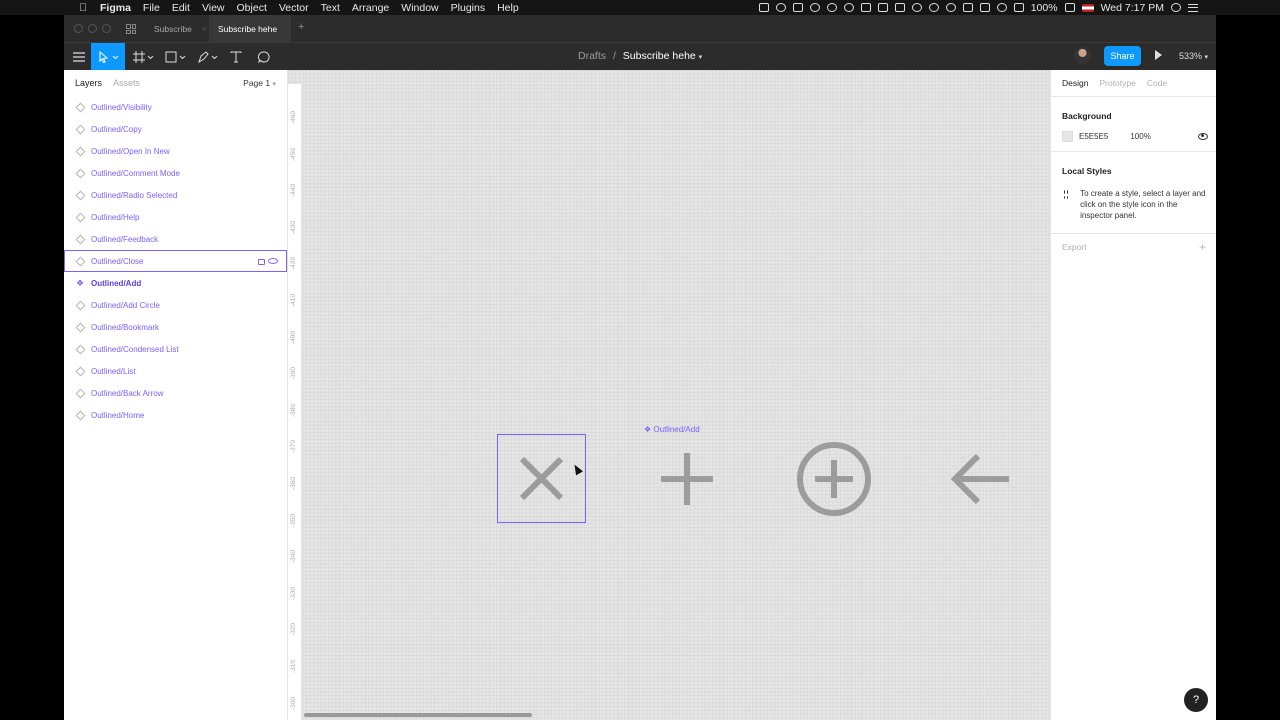  Describe the element at coordinates (175, 239) in the screenshot. I see `layer-row: Outlined/Feedback` at that location.